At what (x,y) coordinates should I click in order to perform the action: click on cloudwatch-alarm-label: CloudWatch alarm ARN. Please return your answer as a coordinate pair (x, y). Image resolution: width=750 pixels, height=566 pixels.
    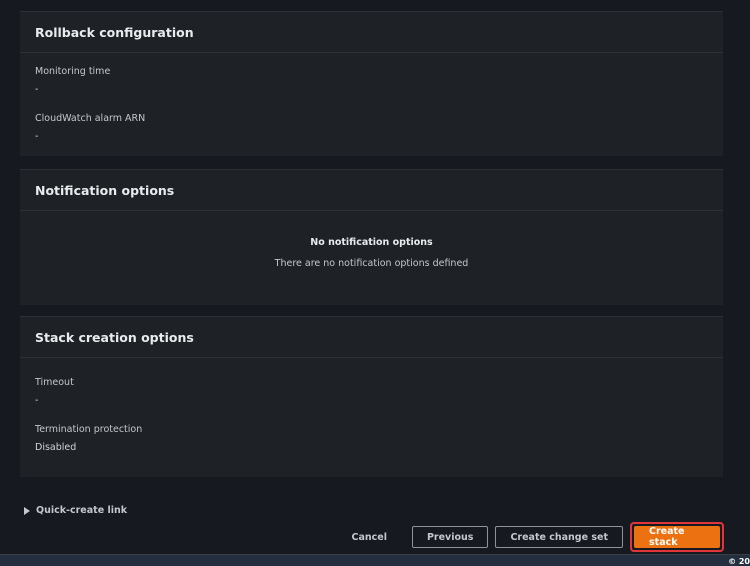
    Looking at the image, I should click on (90, 118).